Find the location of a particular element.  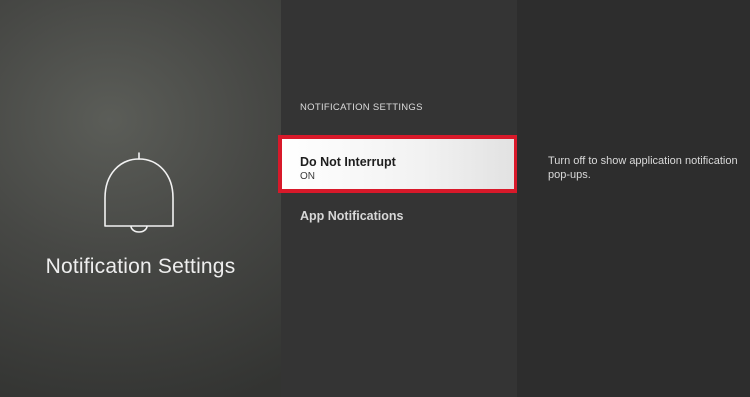

page-title: Notification Settings is located at coordinates (140, 266).